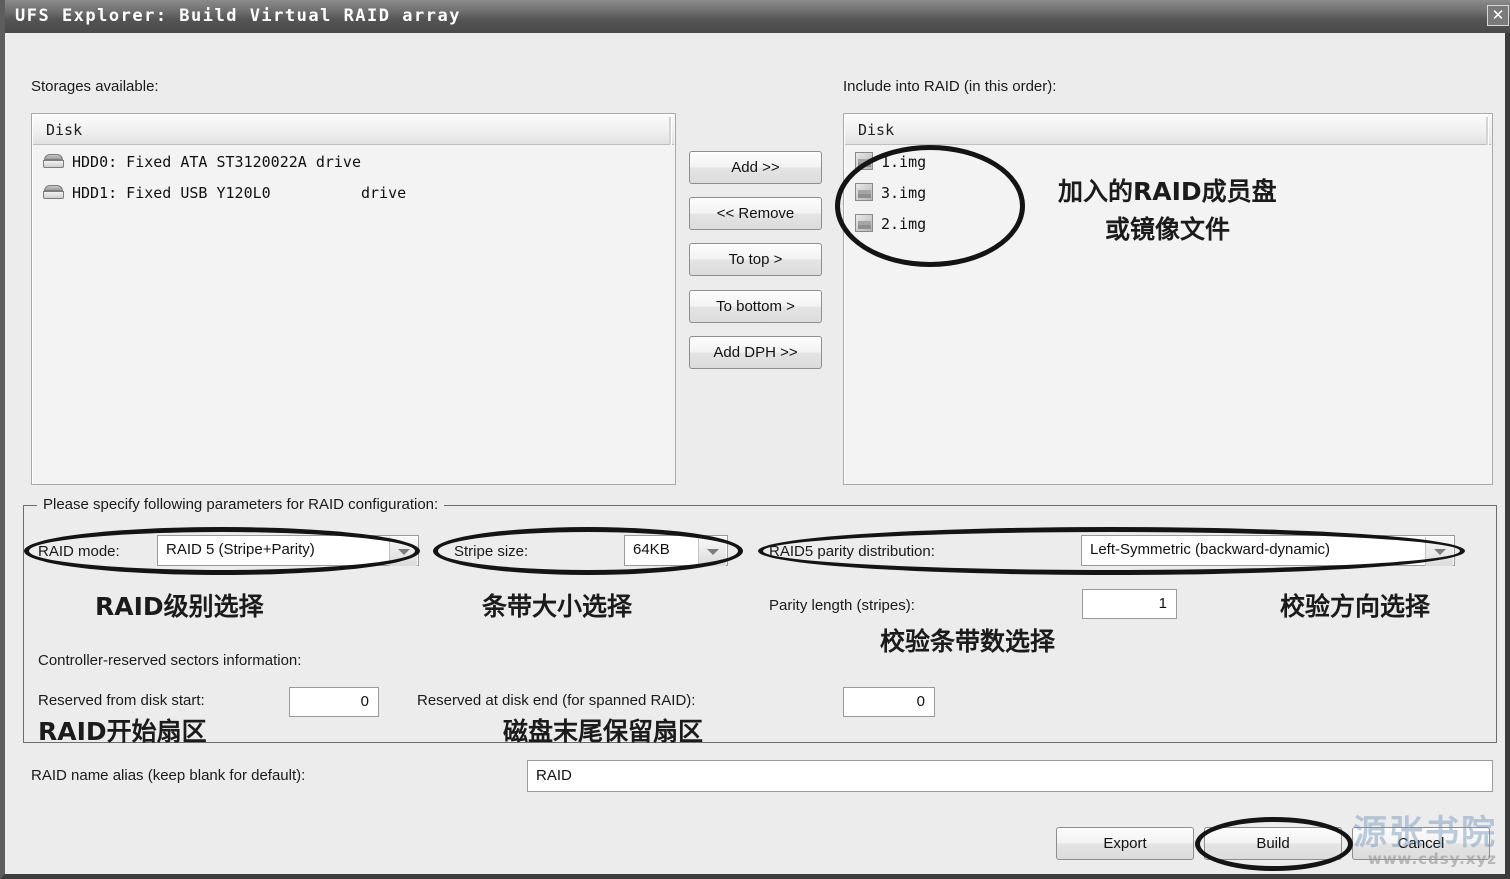 Image resolution: width=1510 pixels, height=879 pixels. Describe the element at coordinates (170, 660) in the screenshot. I see `controller-reserved-label: Controller-reserved sectors information:` at that location.